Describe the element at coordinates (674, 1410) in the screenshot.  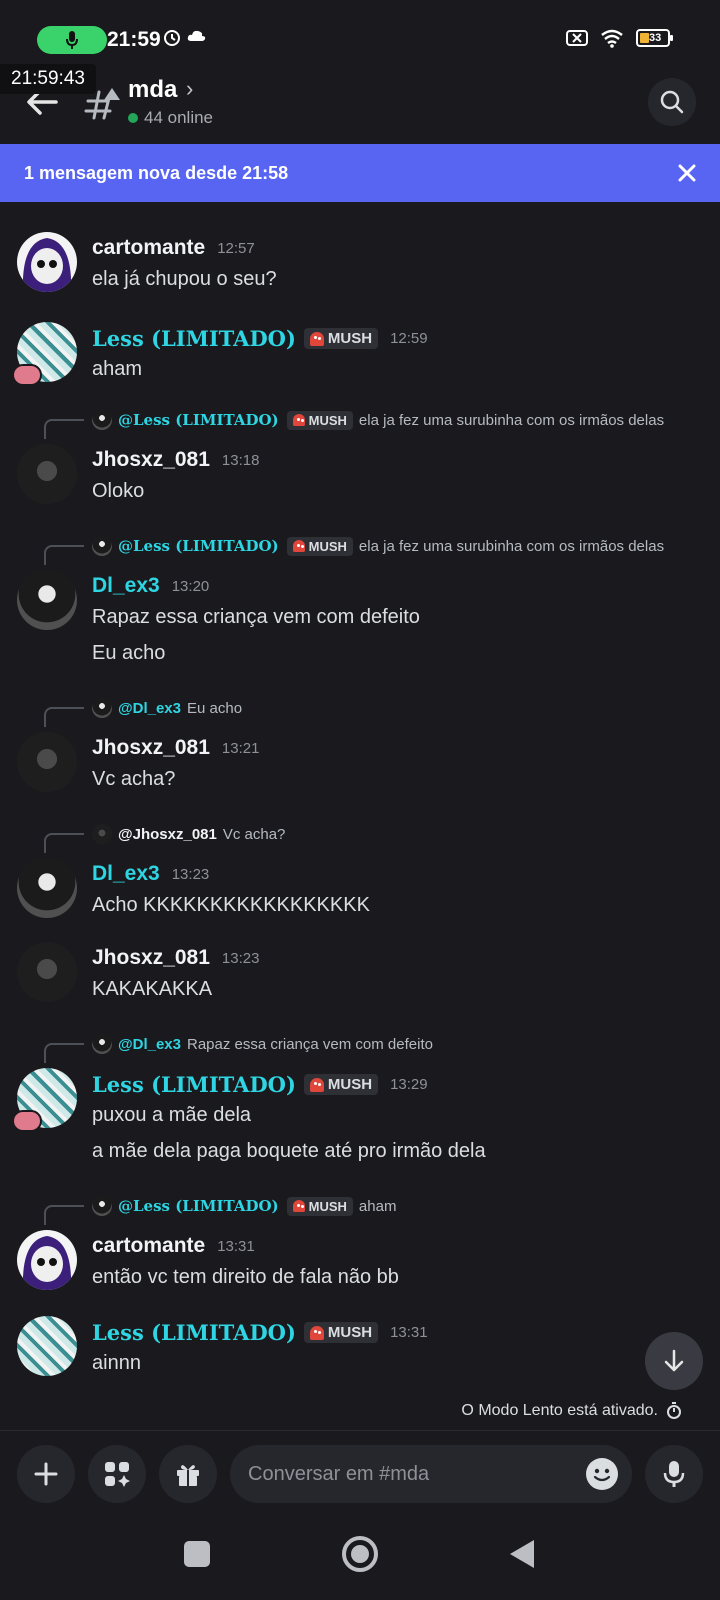
I see `stopwatch-icon` at that location.